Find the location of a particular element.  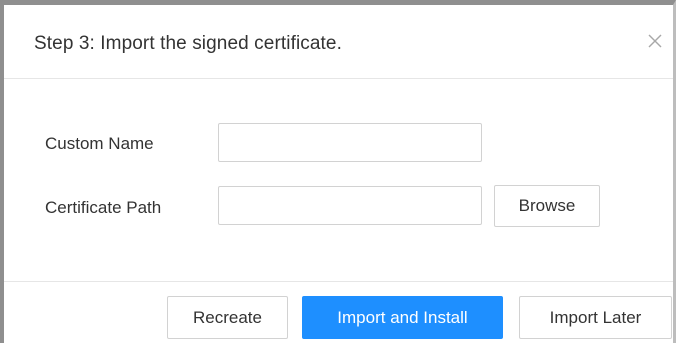

custom-name-input is located at coordinates (350, 142).